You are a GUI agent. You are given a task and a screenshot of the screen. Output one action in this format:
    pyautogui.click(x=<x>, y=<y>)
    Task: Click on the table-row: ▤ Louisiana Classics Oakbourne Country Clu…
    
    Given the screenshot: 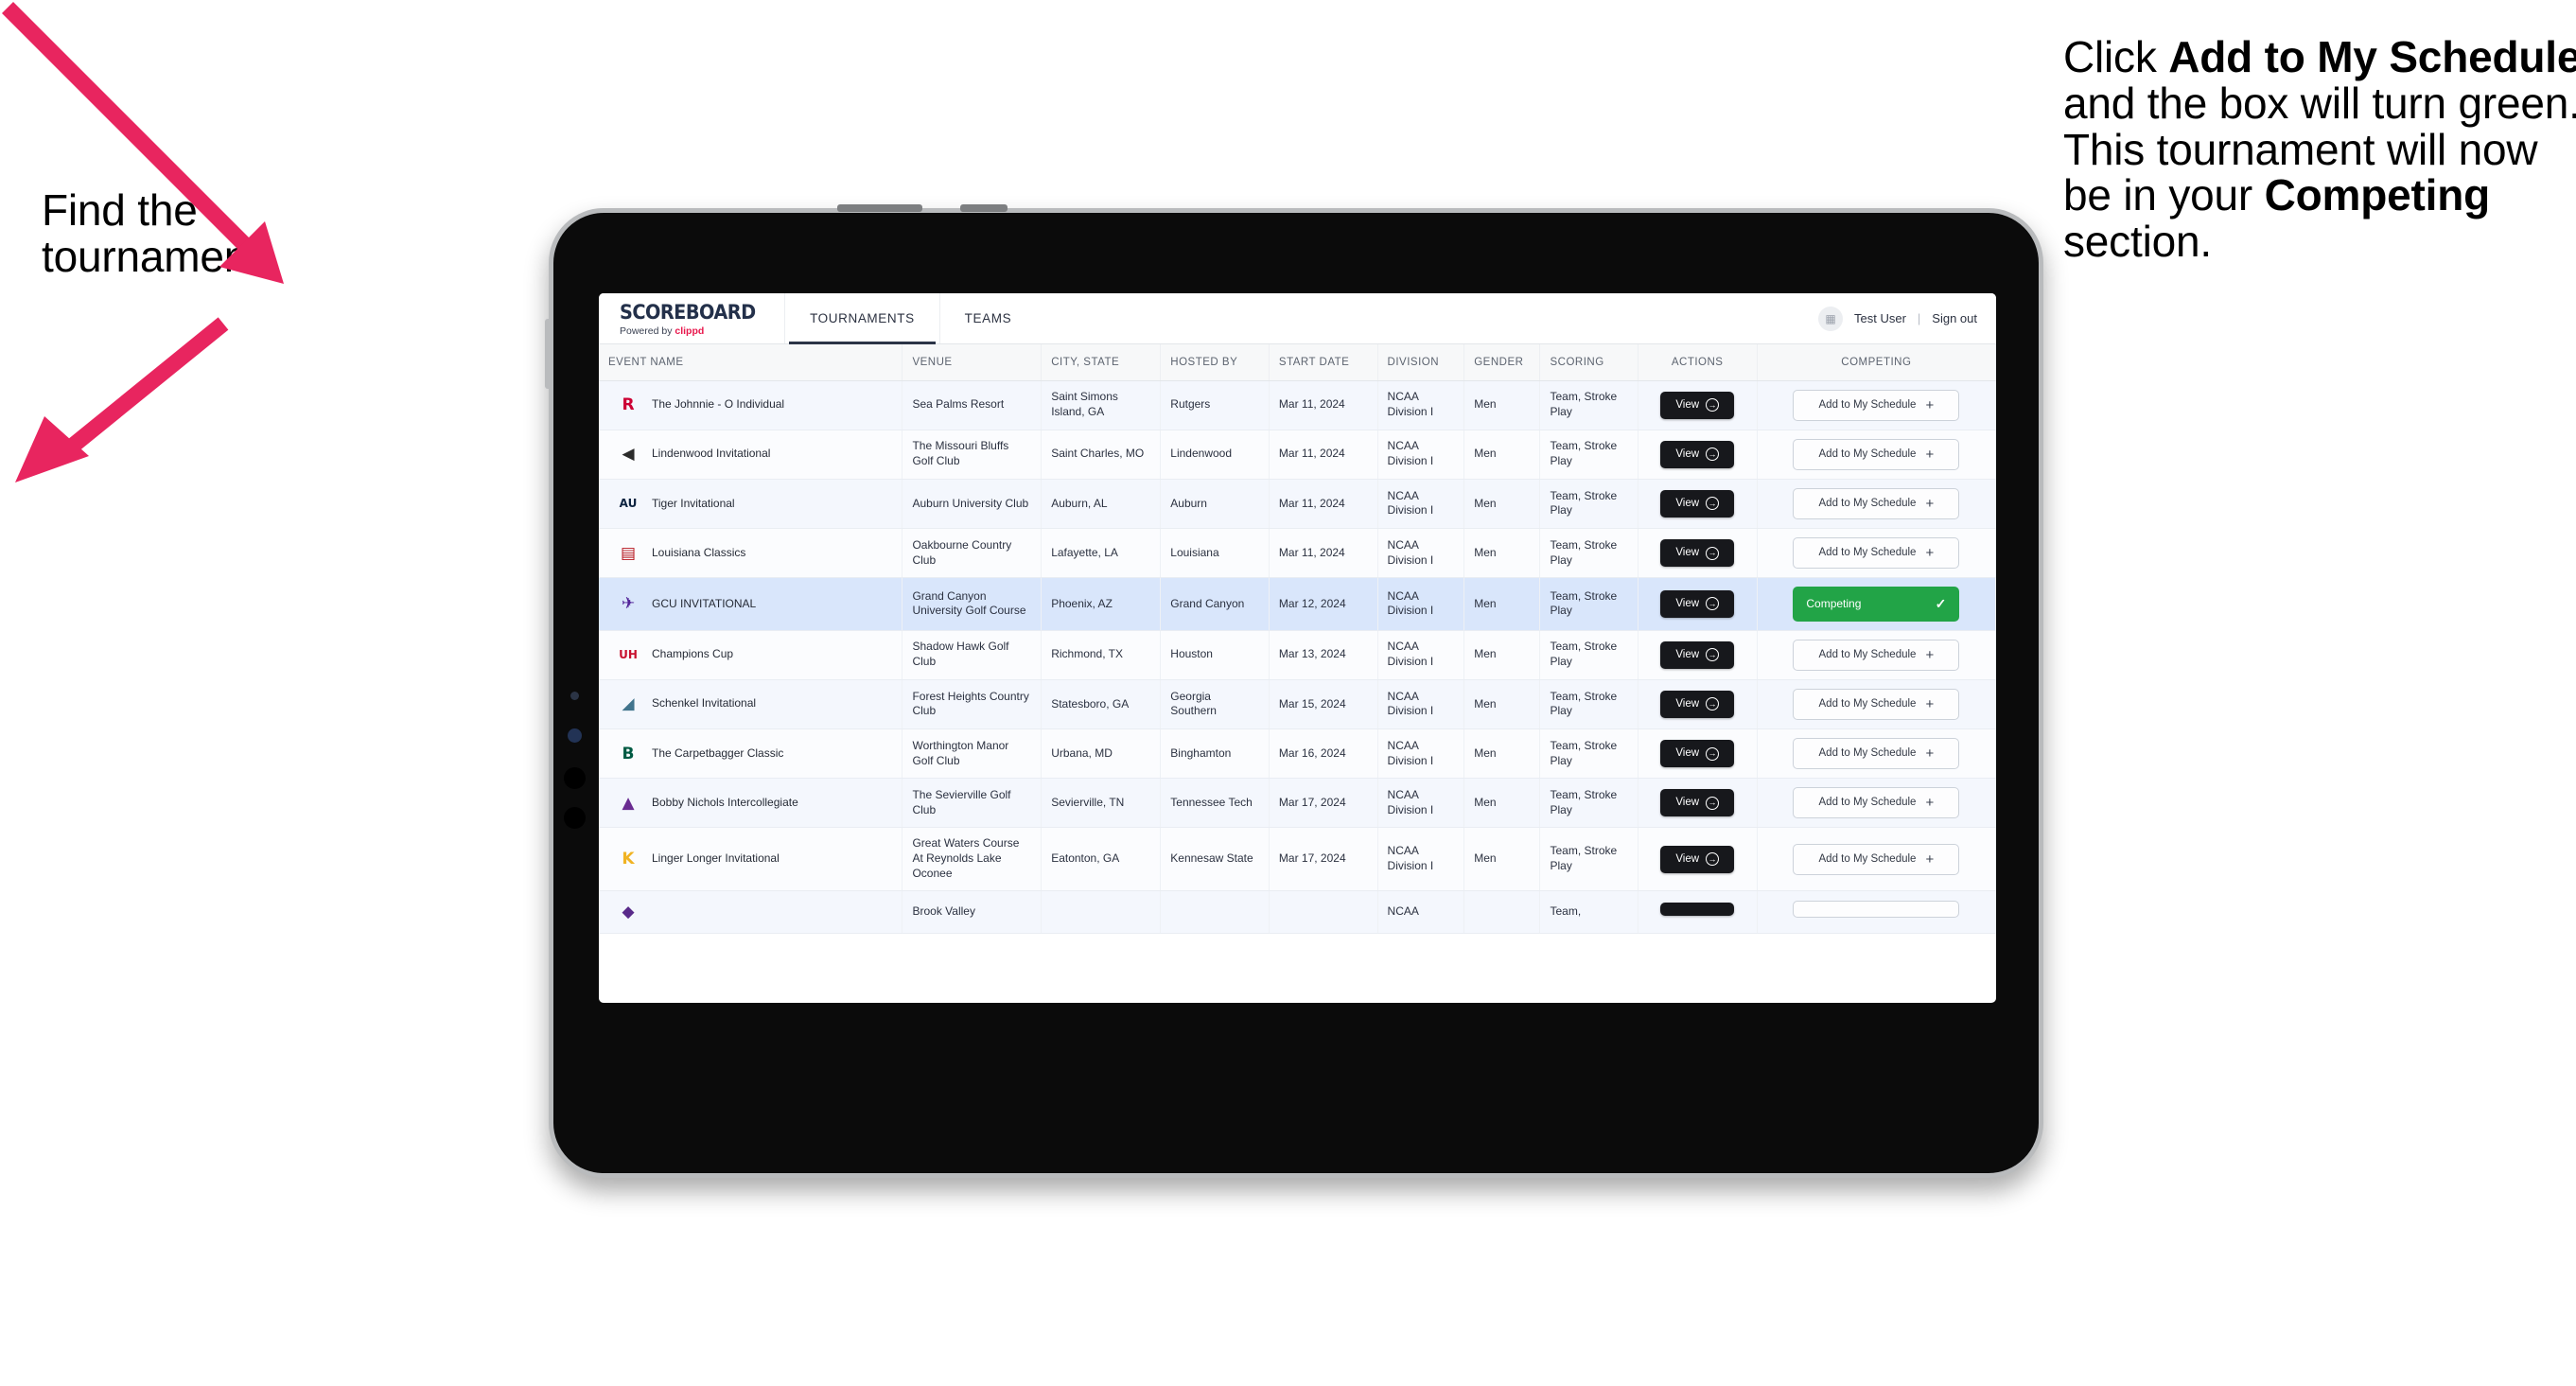 What is the action you would take?
    pyautogui.click(x=1298, y=553)
    